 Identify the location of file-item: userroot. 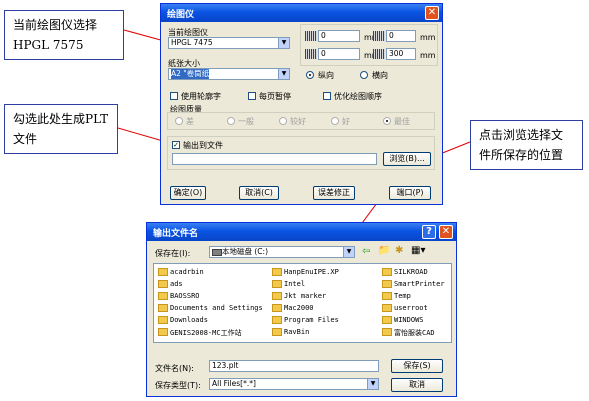
(411, 308).